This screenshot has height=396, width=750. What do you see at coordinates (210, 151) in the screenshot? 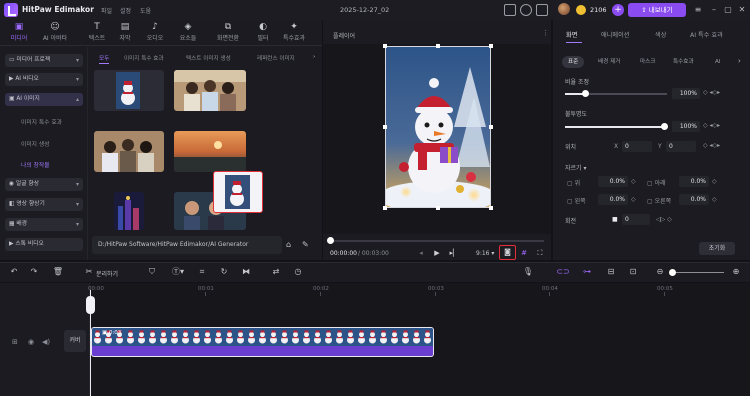
I see `media-thumb-sunset` at bounding box center [210, 151].